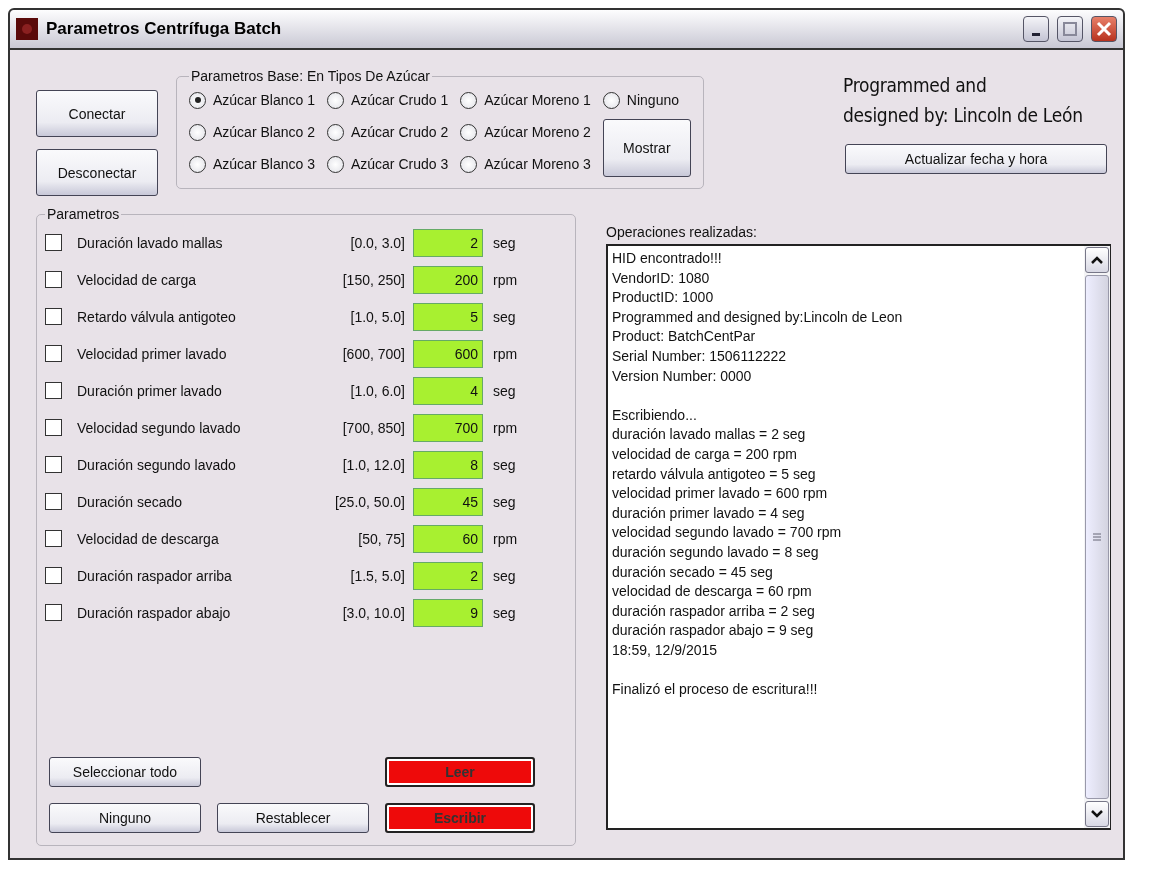 The image size is (1157, 871). I want to click on range-text: [25.0, 50.0], so click(369, 501).